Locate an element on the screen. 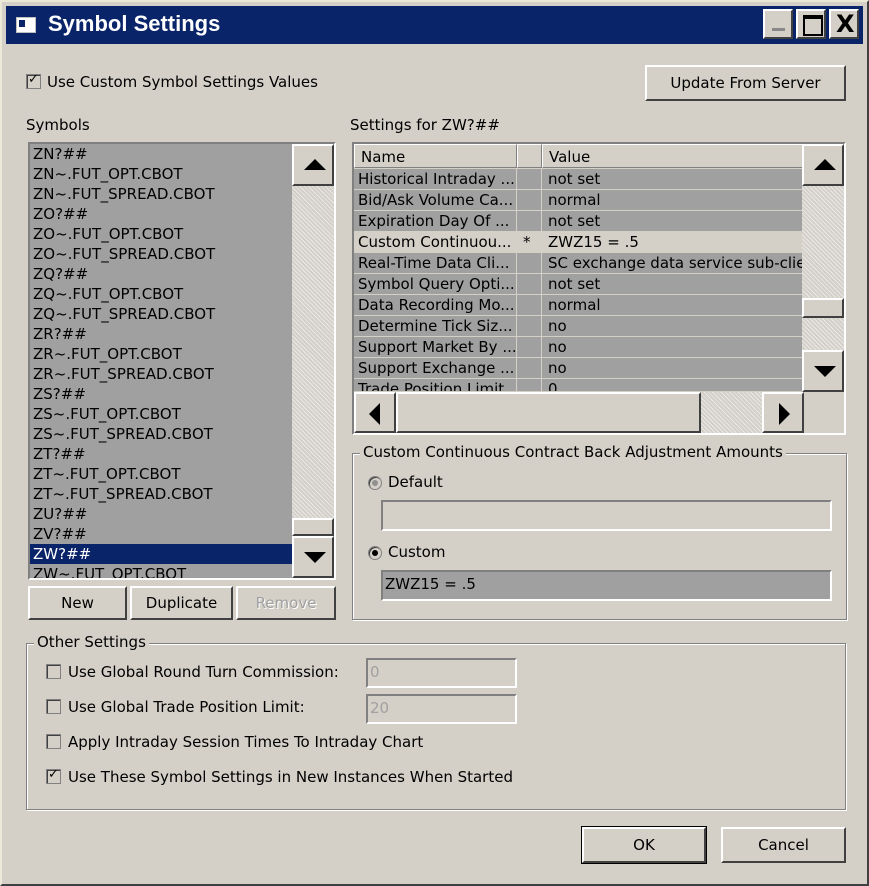 The width and height of the screenshot is (869, 886). settings-row: Determine Tick Siz... no is located at coordinates (579, 326).